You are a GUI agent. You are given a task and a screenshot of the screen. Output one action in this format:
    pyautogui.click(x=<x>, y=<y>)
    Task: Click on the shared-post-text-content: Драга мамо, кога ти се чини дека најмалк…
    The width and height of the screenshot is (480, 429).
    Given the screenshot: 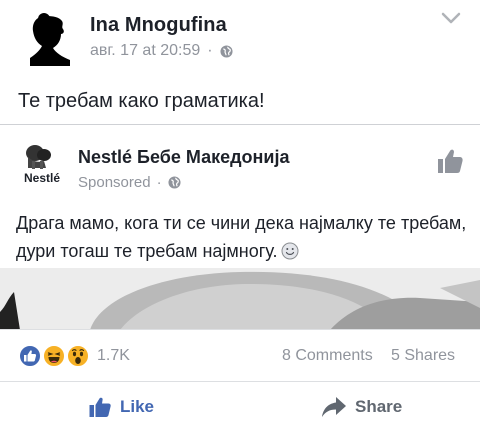 What is the action you would take?
    pyautogui.click(x=241, y=237)
    